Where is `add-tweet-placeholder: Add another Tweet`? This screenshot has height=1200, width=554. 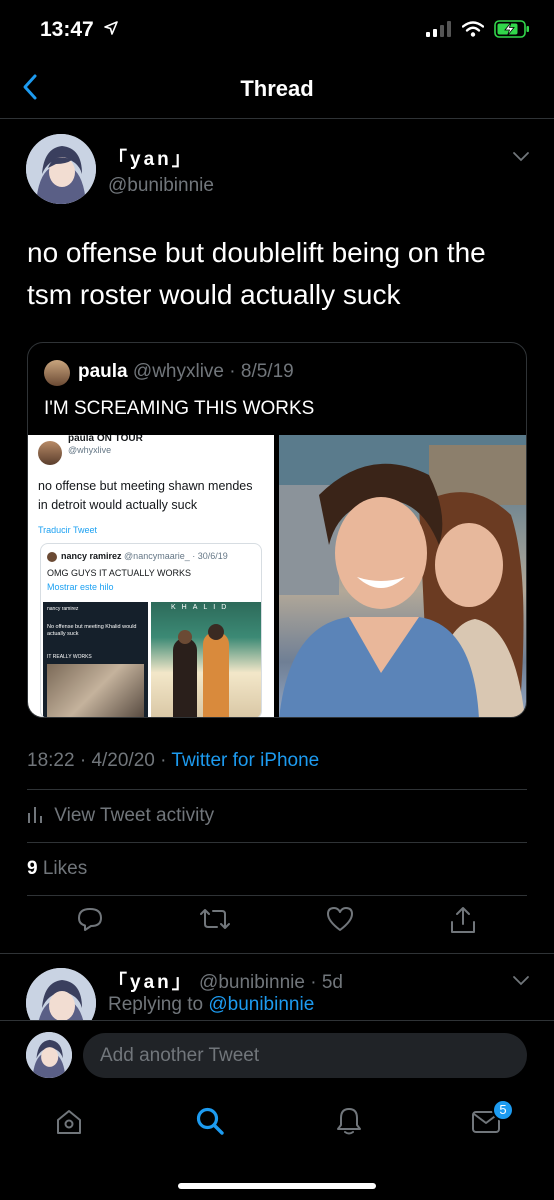
add-tweet-placeholder: Add another Tweet is located at coordinates (180, 1055).